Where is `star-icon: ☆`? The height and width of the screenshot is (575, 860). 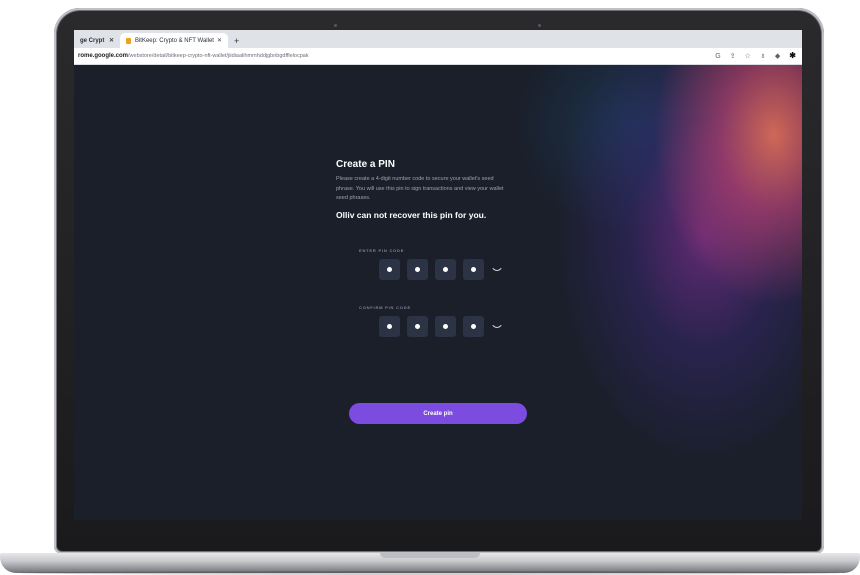 star-icon: ☆ is located at coordinates (748, 56).